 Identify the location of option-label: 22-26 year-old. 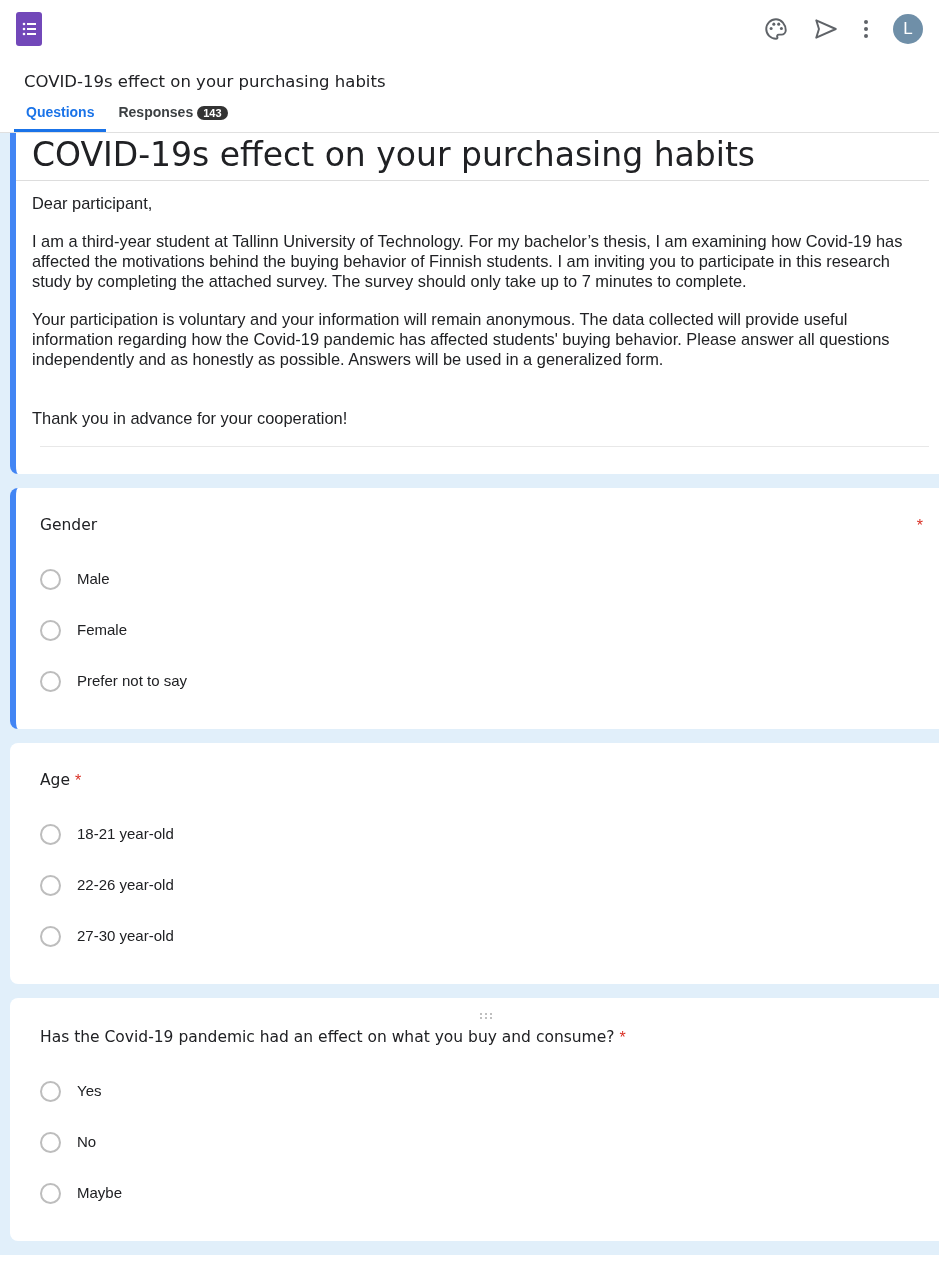
(125, 884).